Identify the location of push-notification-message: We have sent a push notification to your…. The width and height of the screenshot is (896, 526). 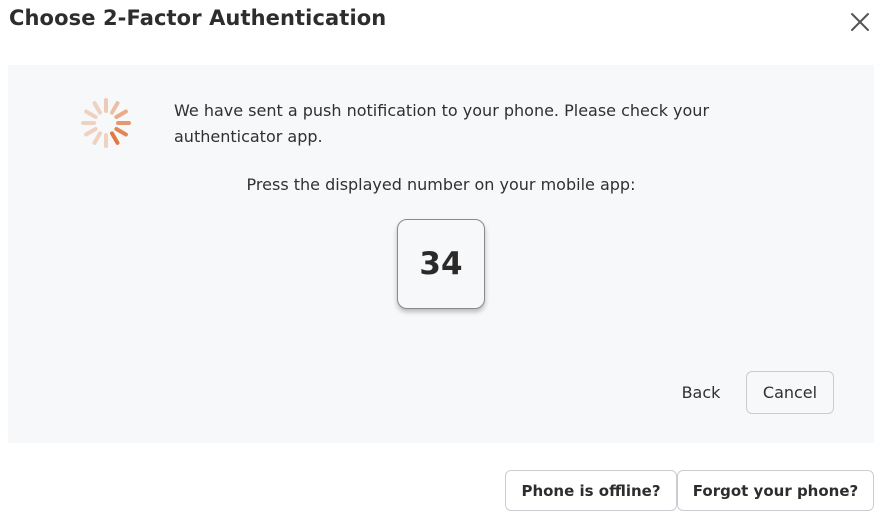
(442, 123).